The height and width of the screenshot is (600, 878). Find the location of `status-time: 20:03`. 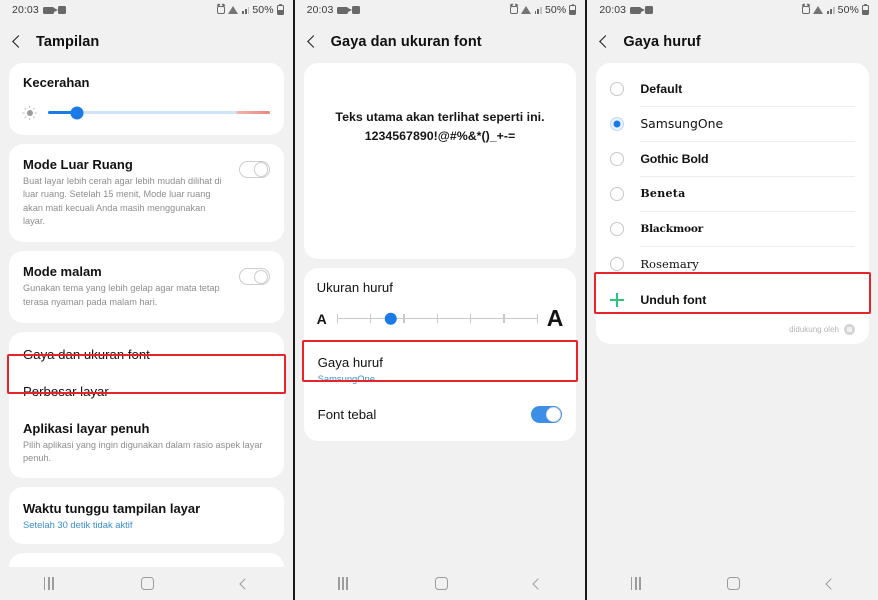

status-time: 20:03 is located at coordinates (320, 10).